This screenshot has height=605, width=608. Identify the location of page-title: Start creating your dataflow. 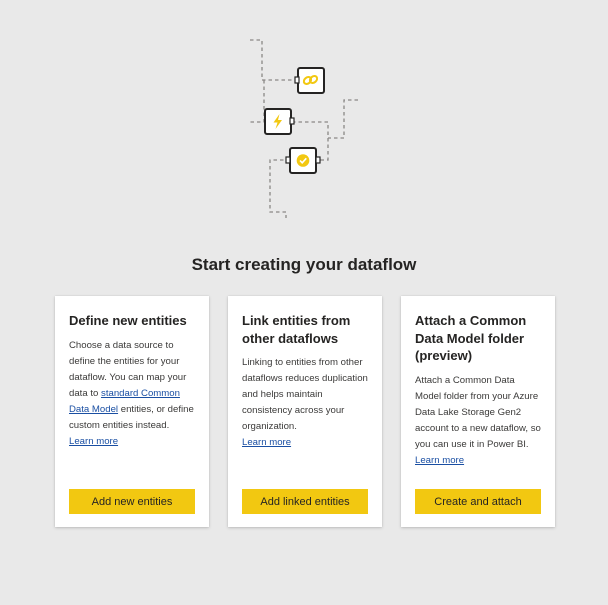
(304, 264).